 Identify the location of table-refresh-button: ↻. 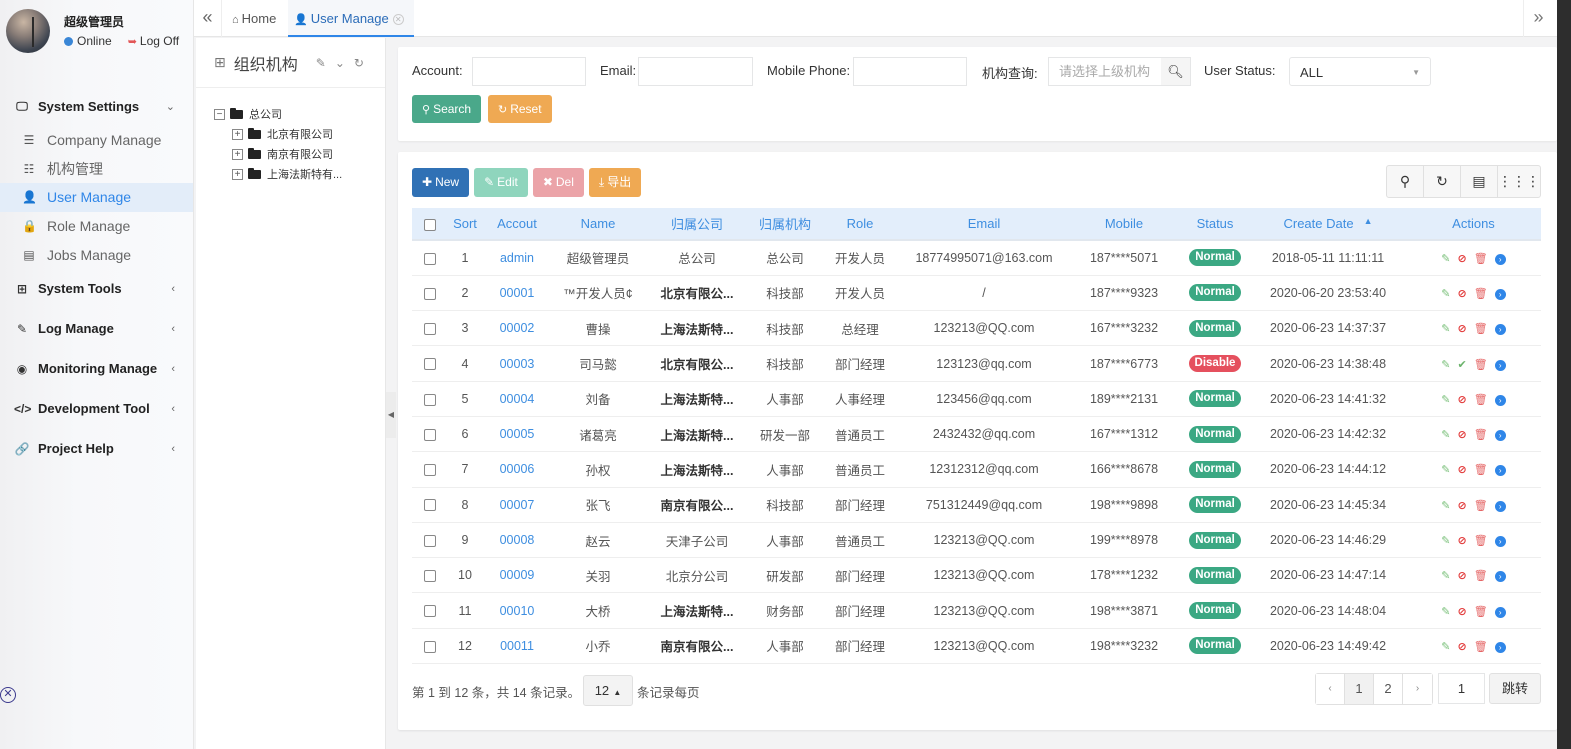
(1442, 181).